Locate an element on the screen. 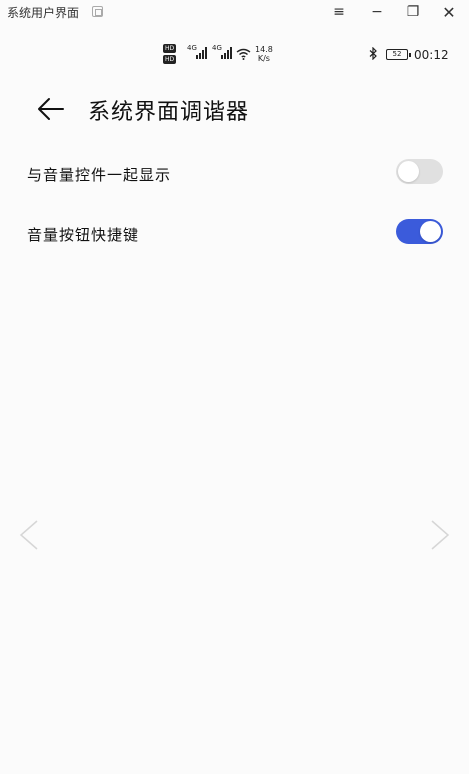 The image size is (469, 774). page-title: 系统界面调谐器 is located at coordinates (169, 112).